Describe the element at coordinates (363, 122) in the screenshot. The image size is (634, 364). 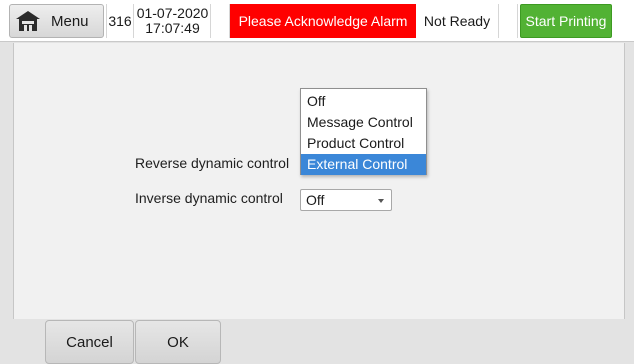
I see `dropdown-option-message-control: Message Control` at that location.